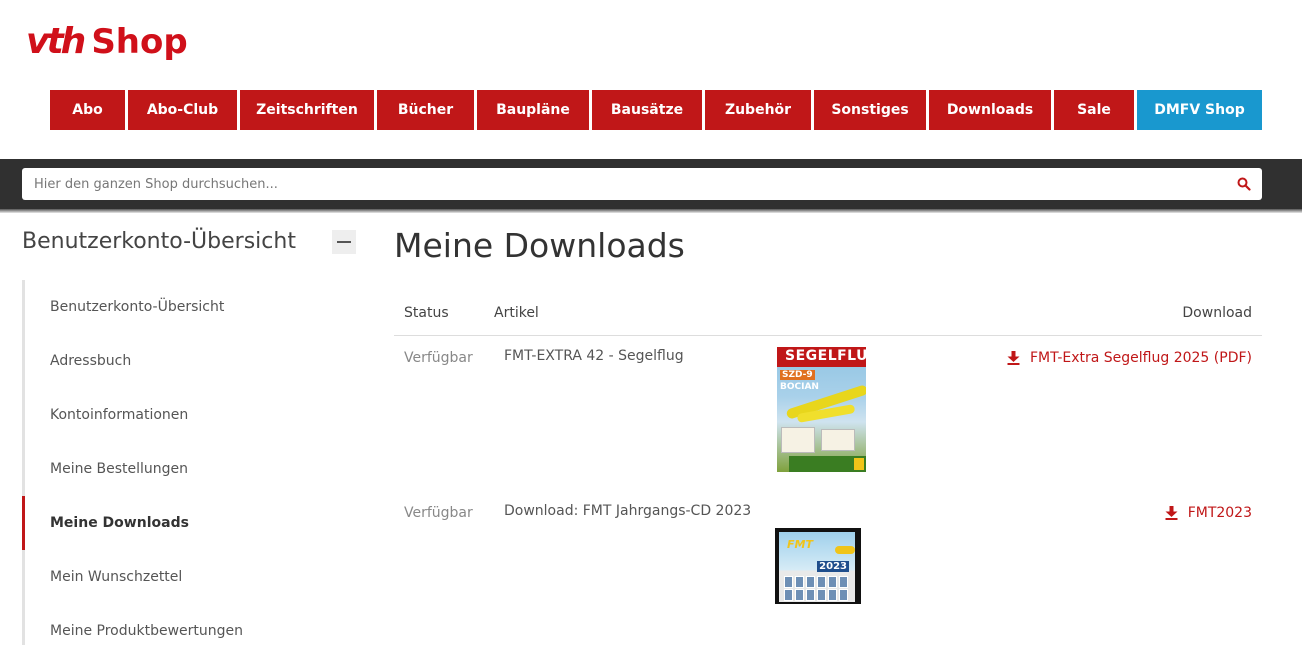 The width and height of the screenshot is (1302, 645). Describe the element at coordinates (758, 110) in the screenshot. I see `nav-item-zubehoer: Zubehör` at that location.